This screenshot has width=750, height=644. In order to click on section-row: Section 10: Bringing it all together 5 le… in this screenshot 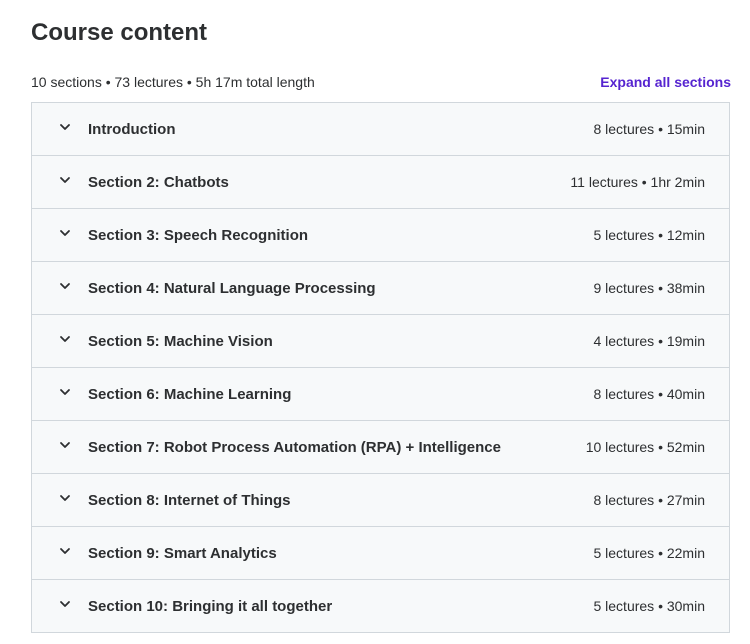, I will do `click(380, 606)`.